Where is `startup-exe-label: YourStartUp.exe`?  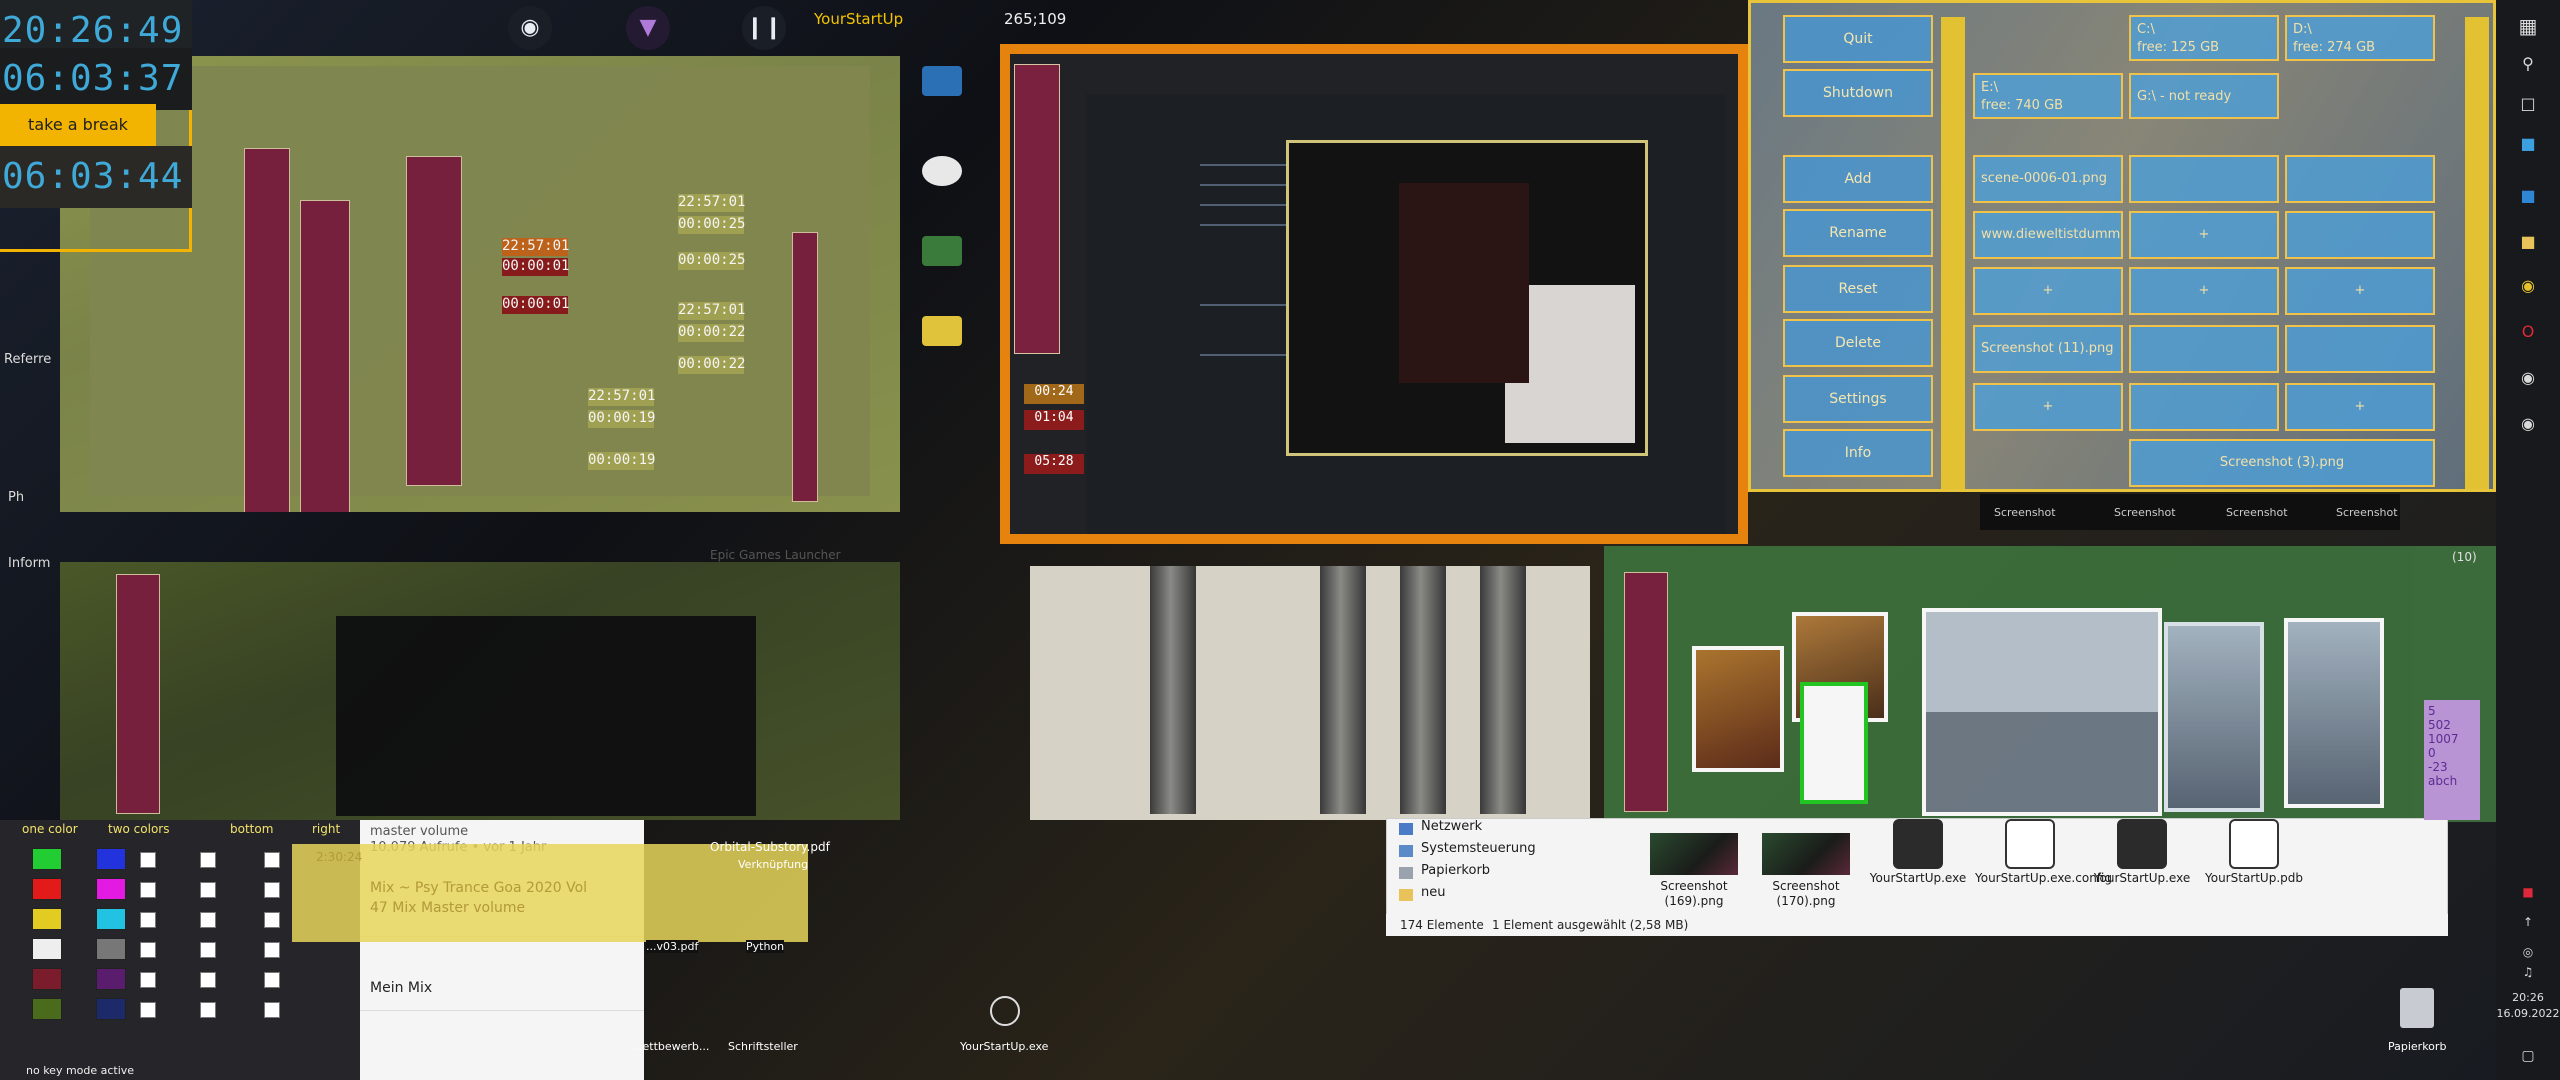 startup-exe-label: YourStartUp.exe is located at coordinates (1004, 1046).